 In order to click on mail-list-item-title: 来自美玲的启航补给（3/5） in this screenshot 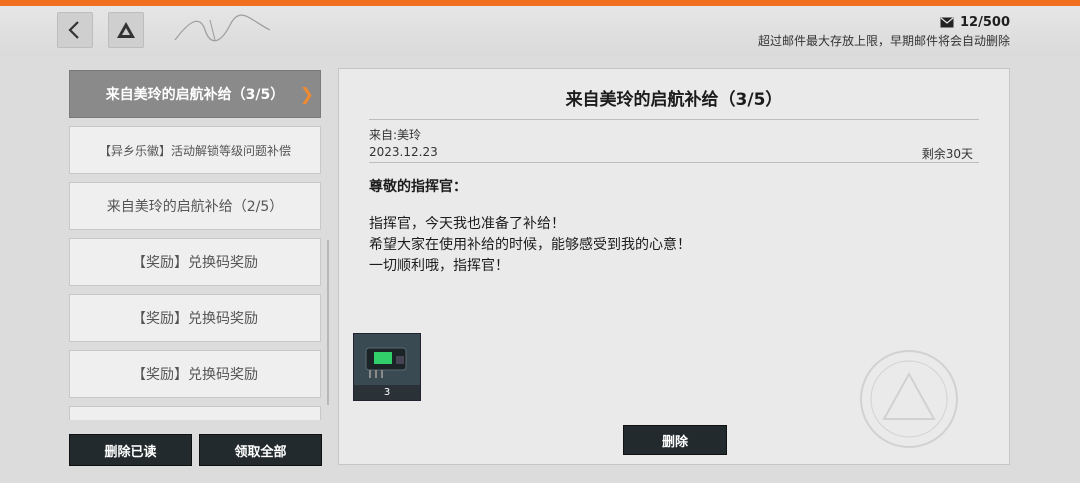, I will do `click(195, 95)`.